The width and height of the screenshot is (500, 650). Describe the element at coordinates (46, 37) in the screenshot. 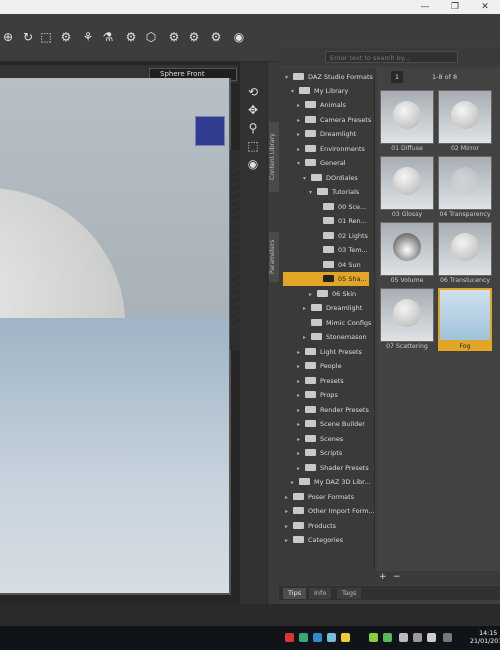

I see `tool-icon: ⬚` at that location.